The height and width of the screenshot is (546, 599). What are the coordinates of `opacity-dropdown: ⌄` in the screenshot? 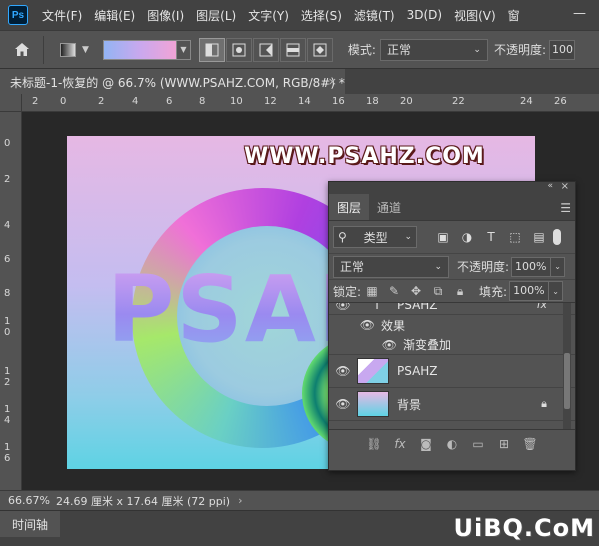 It's located at (558, 266).